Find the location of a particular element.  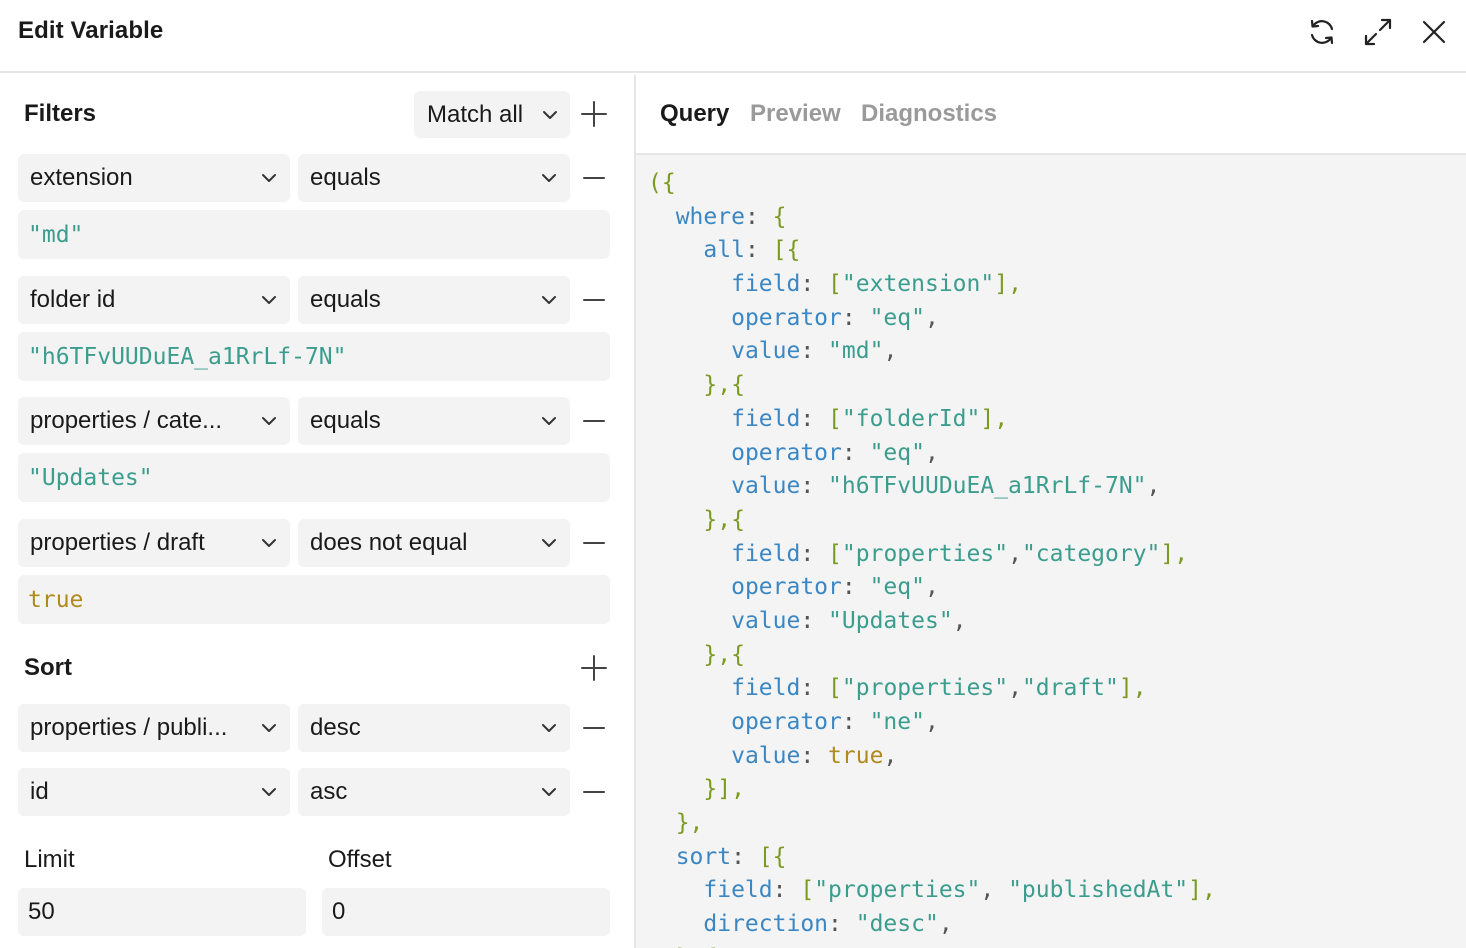

sort-field-select: id is located at coordinates (154, 792).